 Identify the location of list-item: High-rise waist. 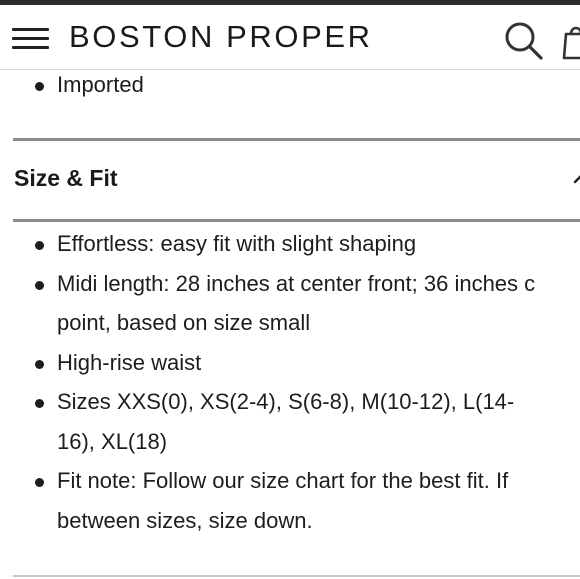
(290, 363).